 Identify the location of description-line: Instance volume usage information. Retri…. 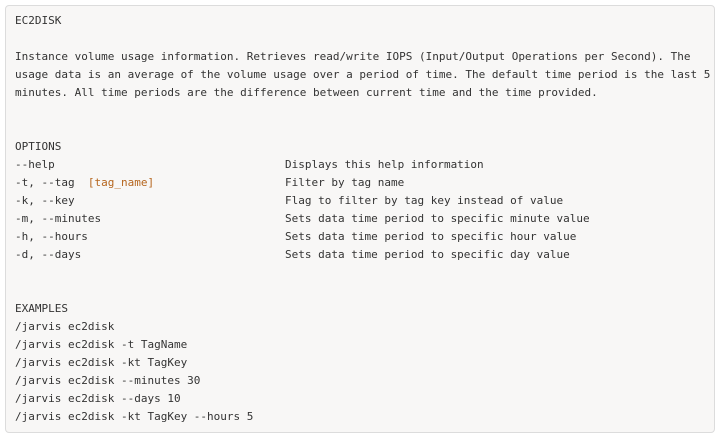
(353, 56).